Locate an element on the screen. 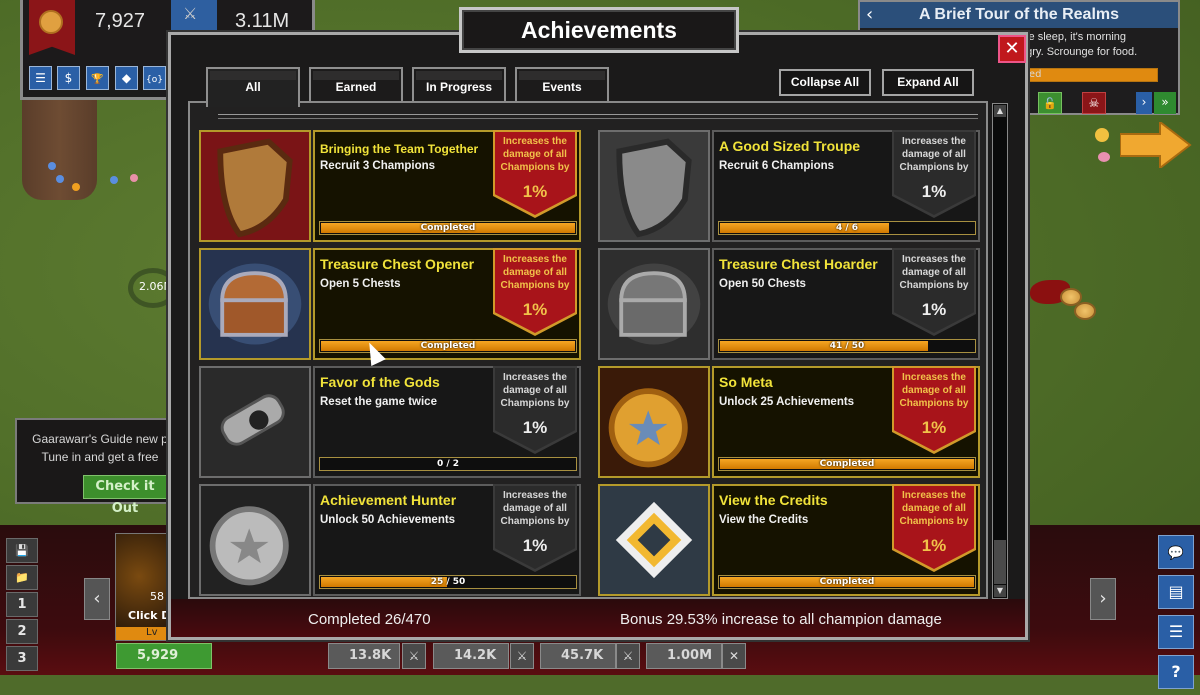 This screenshot has width=1200, height=695. load-button: 📁 is located at coordinates (22, 577).